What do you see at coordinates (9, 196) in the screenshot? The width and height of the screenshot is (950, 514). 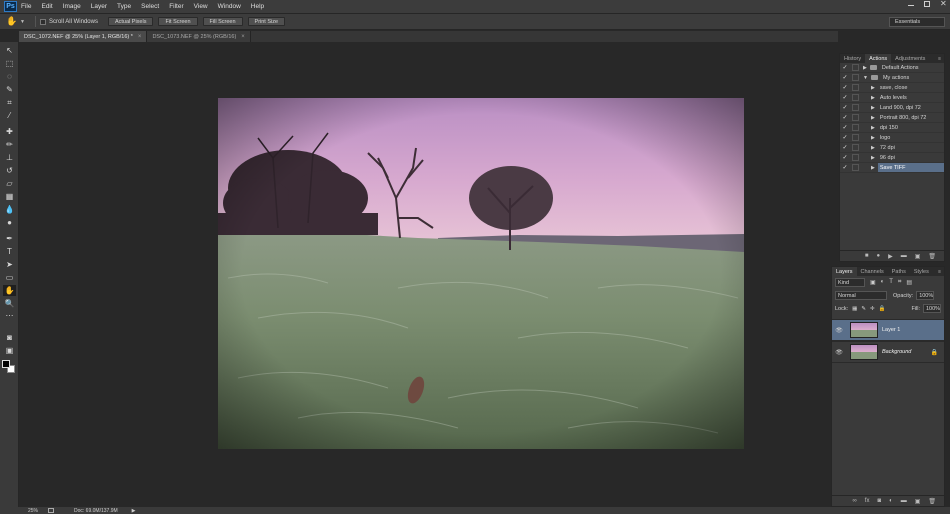 I see `gradient-tool-icon: ▦` at bounding box center [9, 196].